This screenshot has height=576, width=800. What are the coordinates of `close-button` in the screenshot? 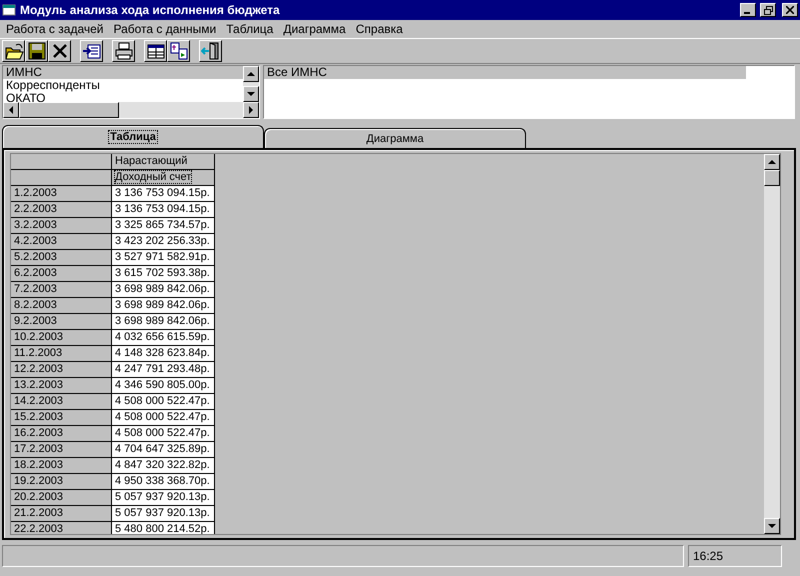 It's located at (790, 10).